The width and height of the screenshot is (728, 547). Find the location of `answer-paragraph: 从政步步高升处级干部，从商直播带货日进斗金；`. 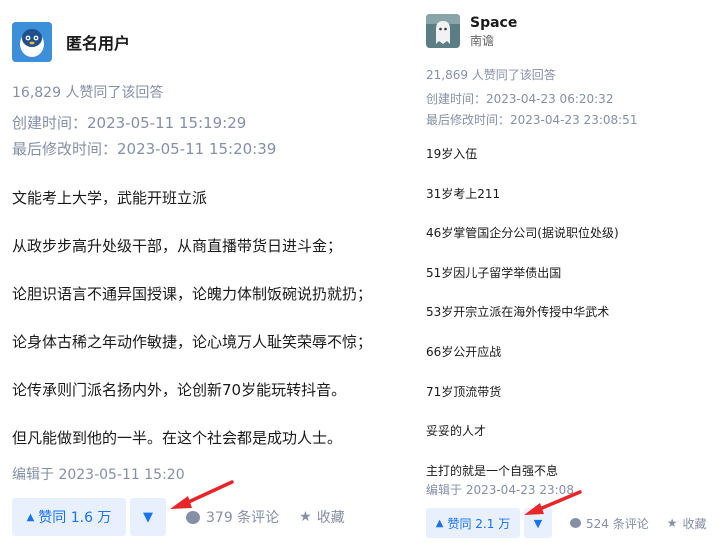

answer-paragraph: 从政步步高升处级干部，从商直播带货日进斗金； is located at coordinates (177, 246).